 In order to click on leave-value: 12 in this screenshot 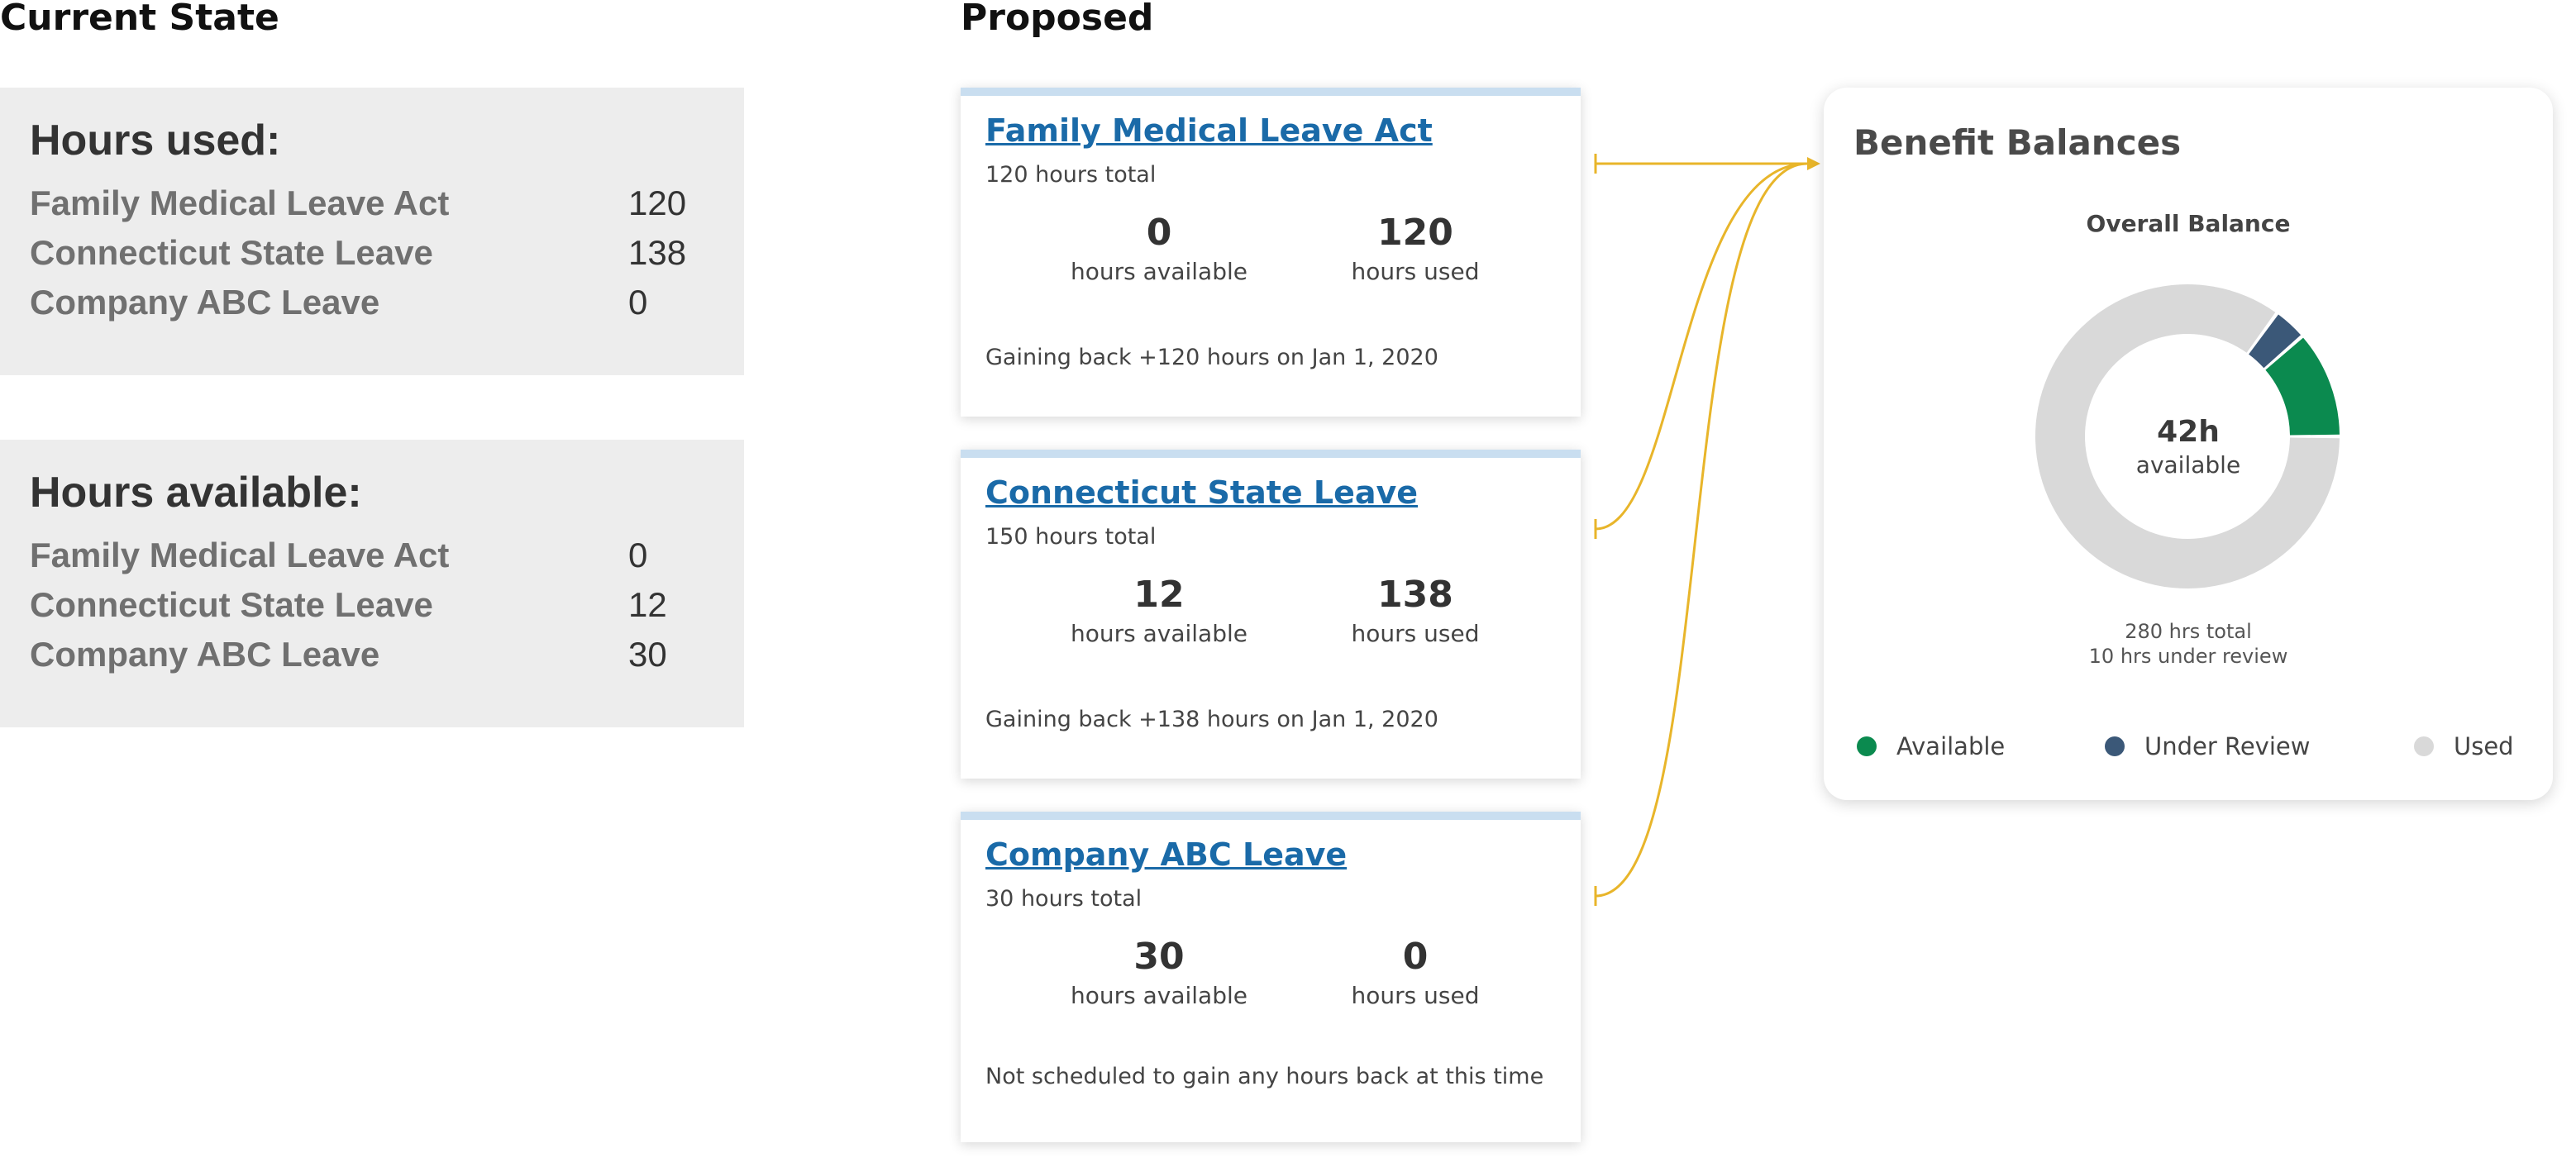, I will do `click(647, 604)`.